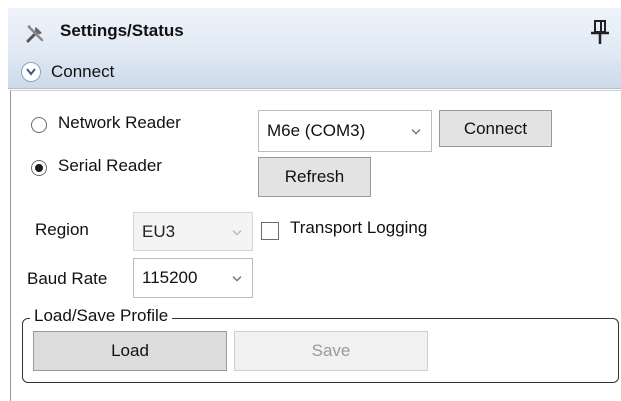 The height and width of the screenshot is (401, 621). What do you see at coordinates (314, 33) in the screenshot?
I see `panel-header: Settings/Status` at bounding box center [314, 33].